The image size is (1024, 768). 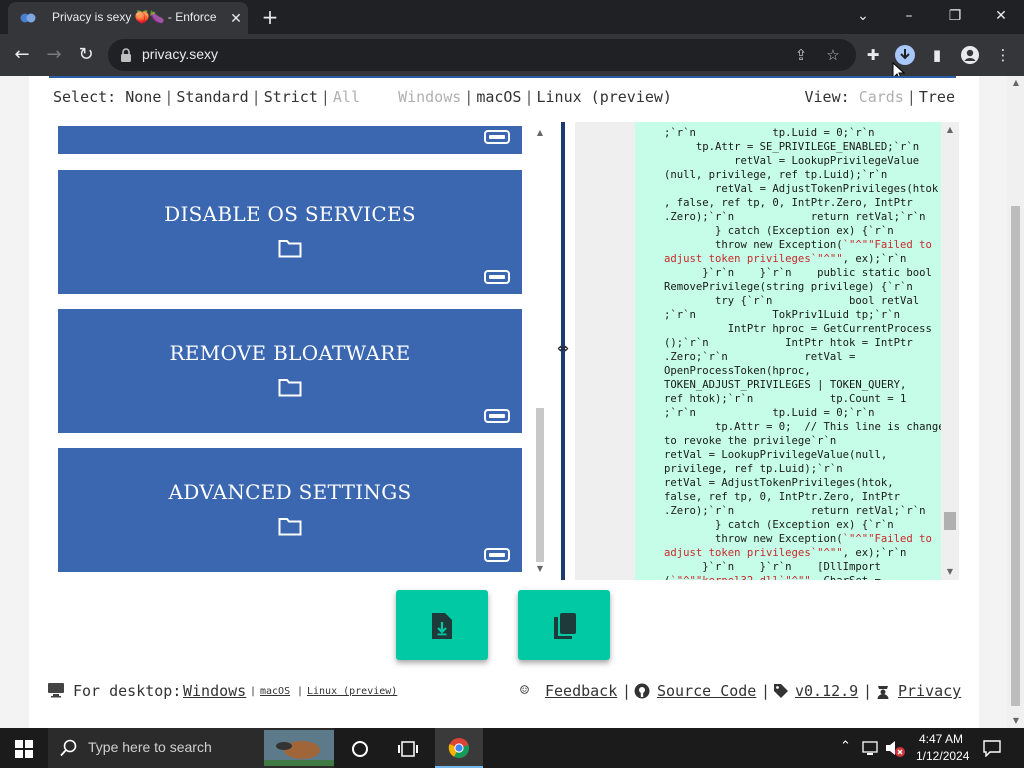 I want to click on cards-scrollbar: ▲ ▼, so click(x=540, y=351).